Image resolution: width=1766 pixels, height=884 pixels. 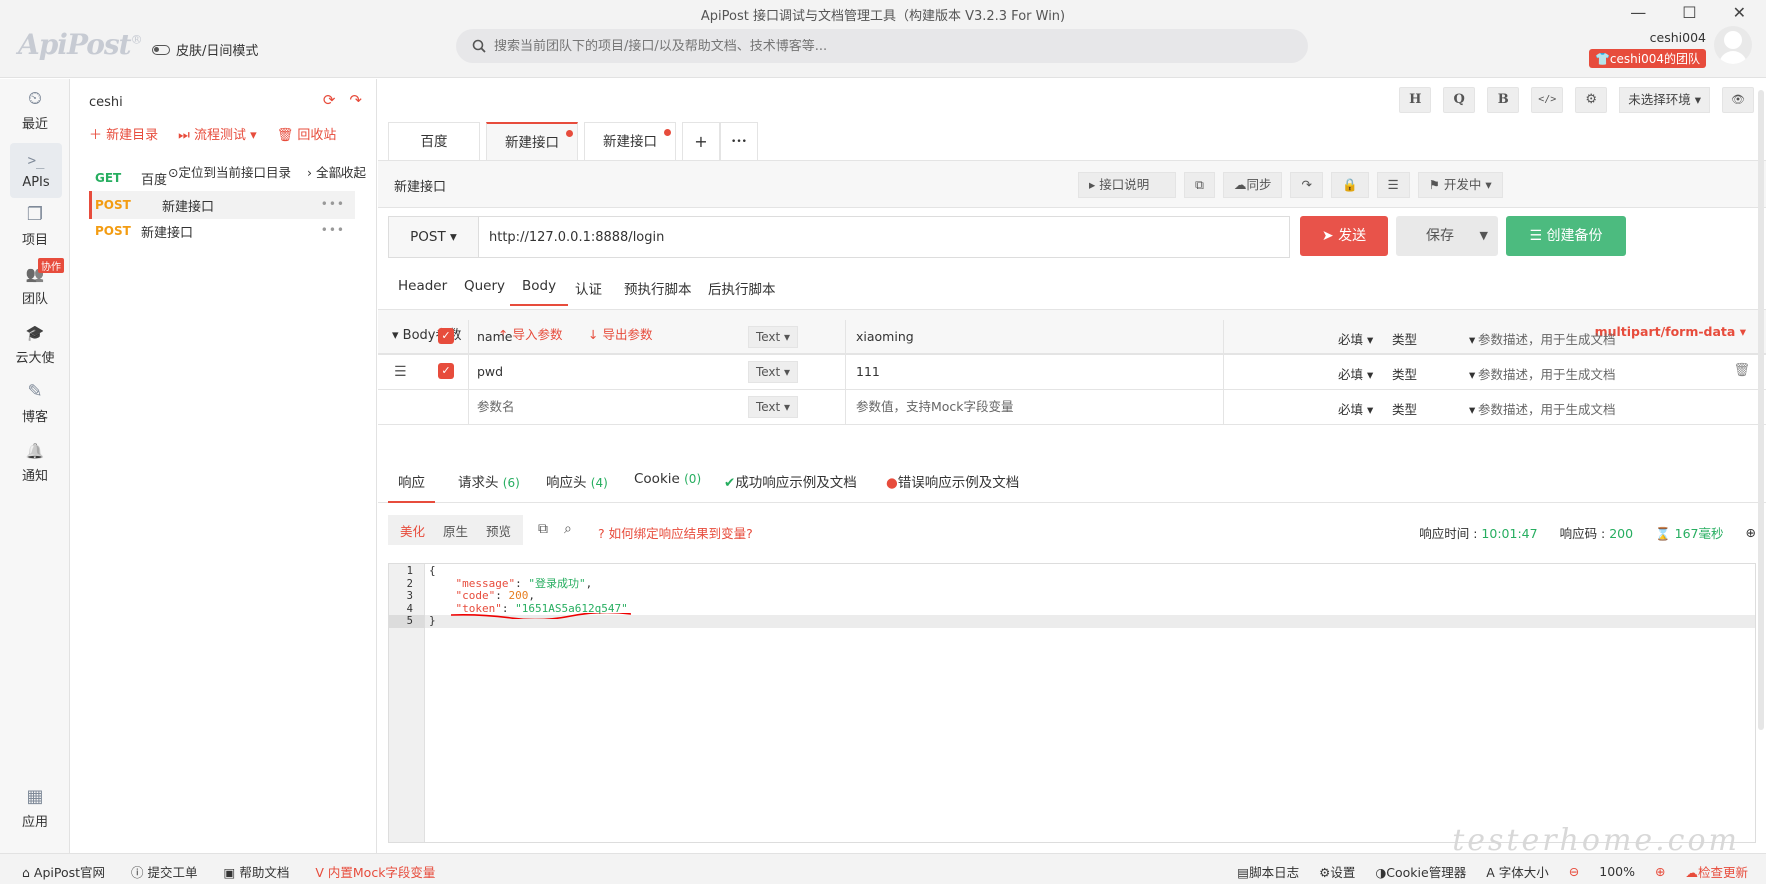 I want to click on maximize-button: ☐, so click(x=1689, y=12).